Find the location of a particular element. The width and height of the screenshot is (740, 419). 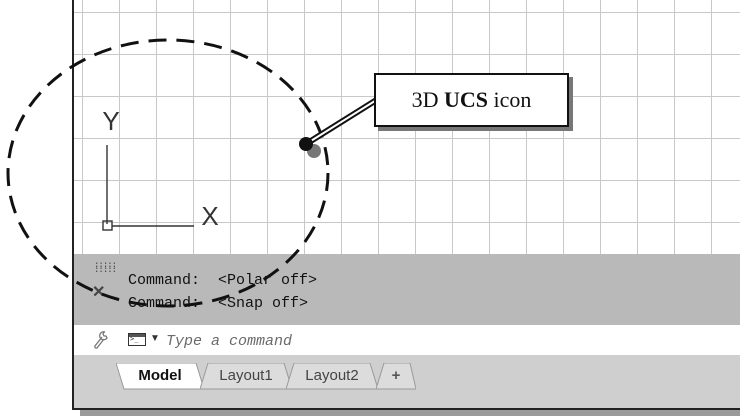

ucs-x-label: X is located at coordinates (209, 216).